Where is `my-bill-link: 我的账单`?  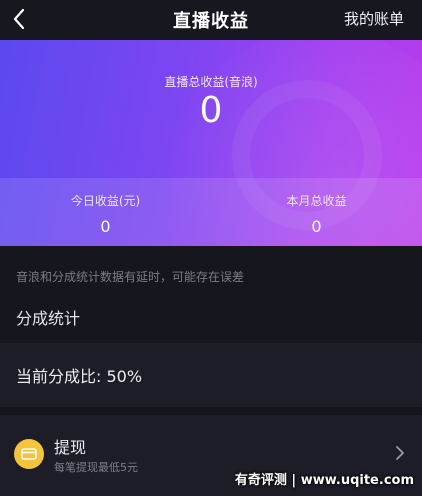 my-bill-link: 我的账单 is located at coordinates (374, 18).